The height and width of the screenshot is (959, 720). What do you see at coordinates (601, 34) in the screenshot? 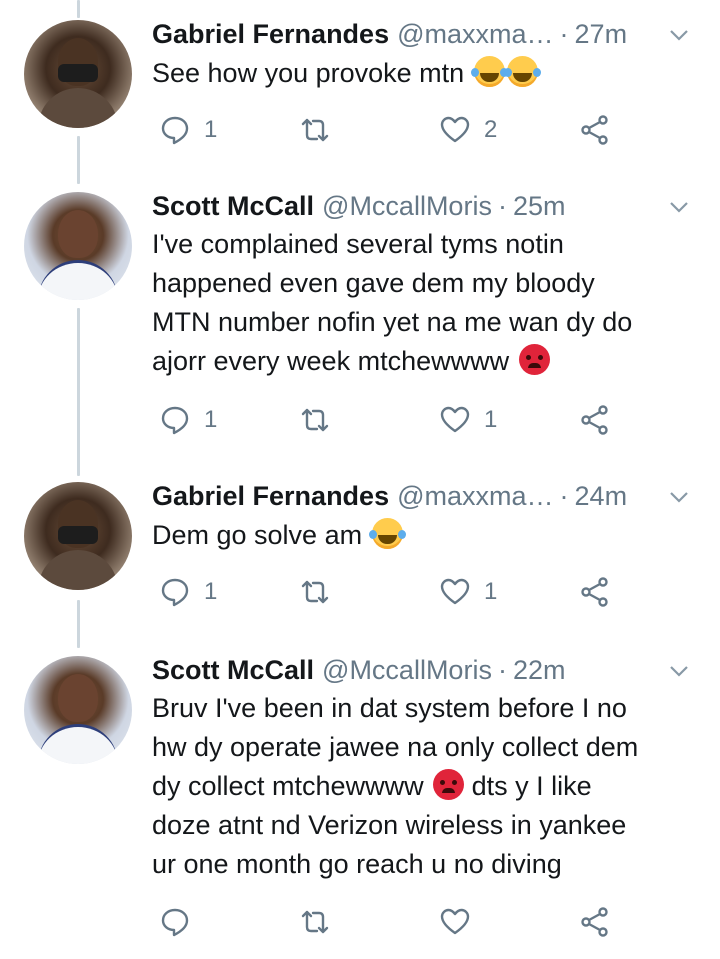
I see `timestamp: 27m` at bounding box center [601, 34].